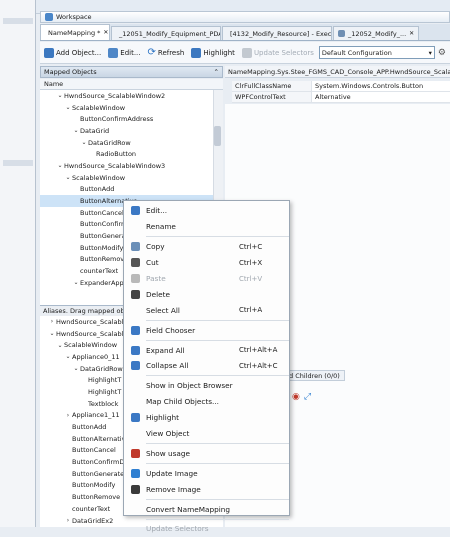  What do you see at coordinates (135, 366) in the screenshot?
I see `collapse-all-icon` at bounding box center [135, 366].